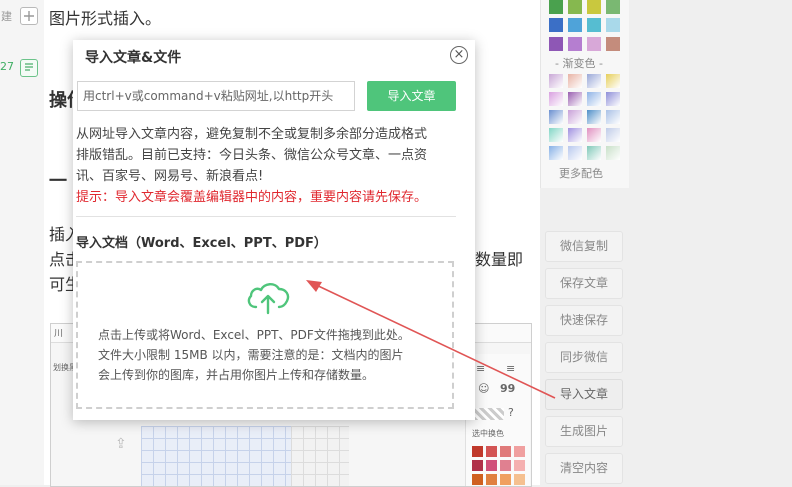  What do you see at coordinates (29, 16) in the screenshot?
I see `plus-square-icon` at bounding box center [29, 16].